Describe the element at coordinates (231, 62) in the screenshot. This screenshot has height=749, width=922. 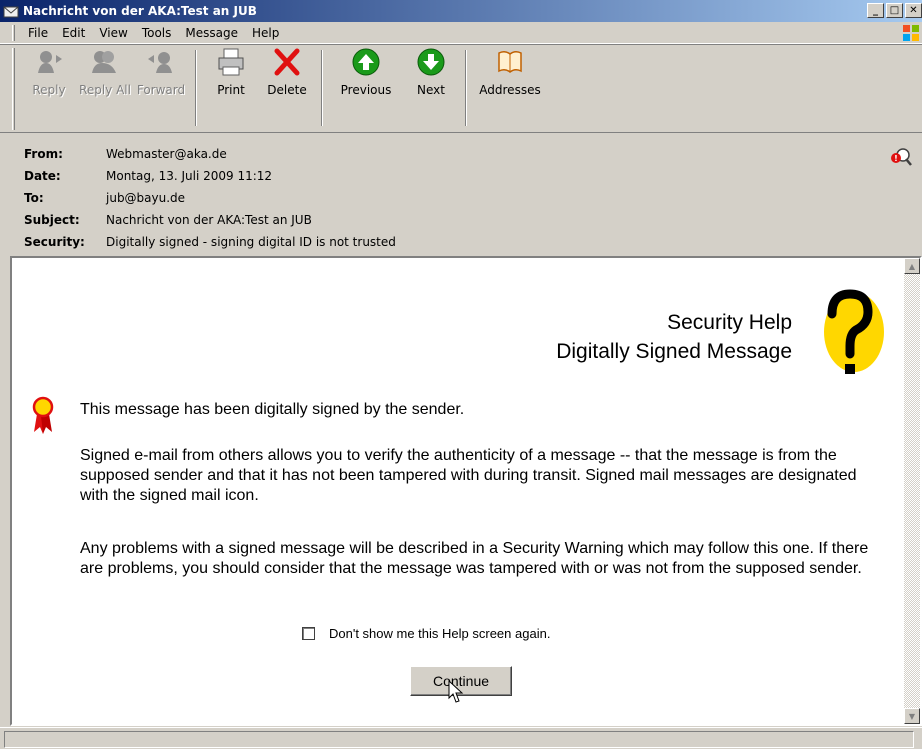
I see `printer-icon` at that location.